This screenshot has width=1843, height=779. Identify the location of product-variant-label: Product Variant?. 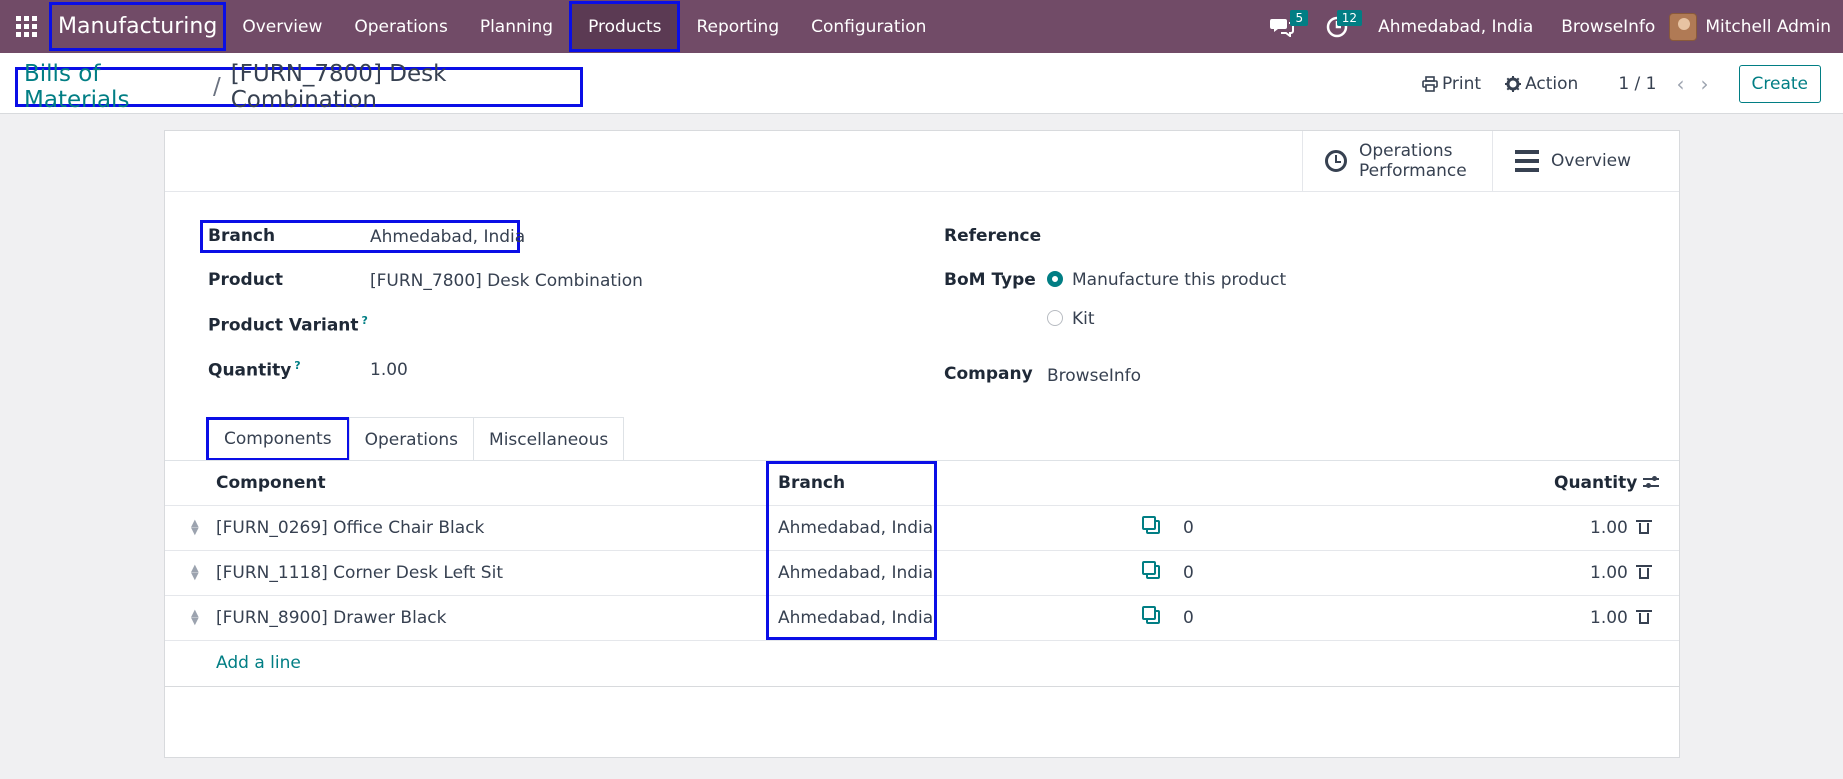
(288, 325).